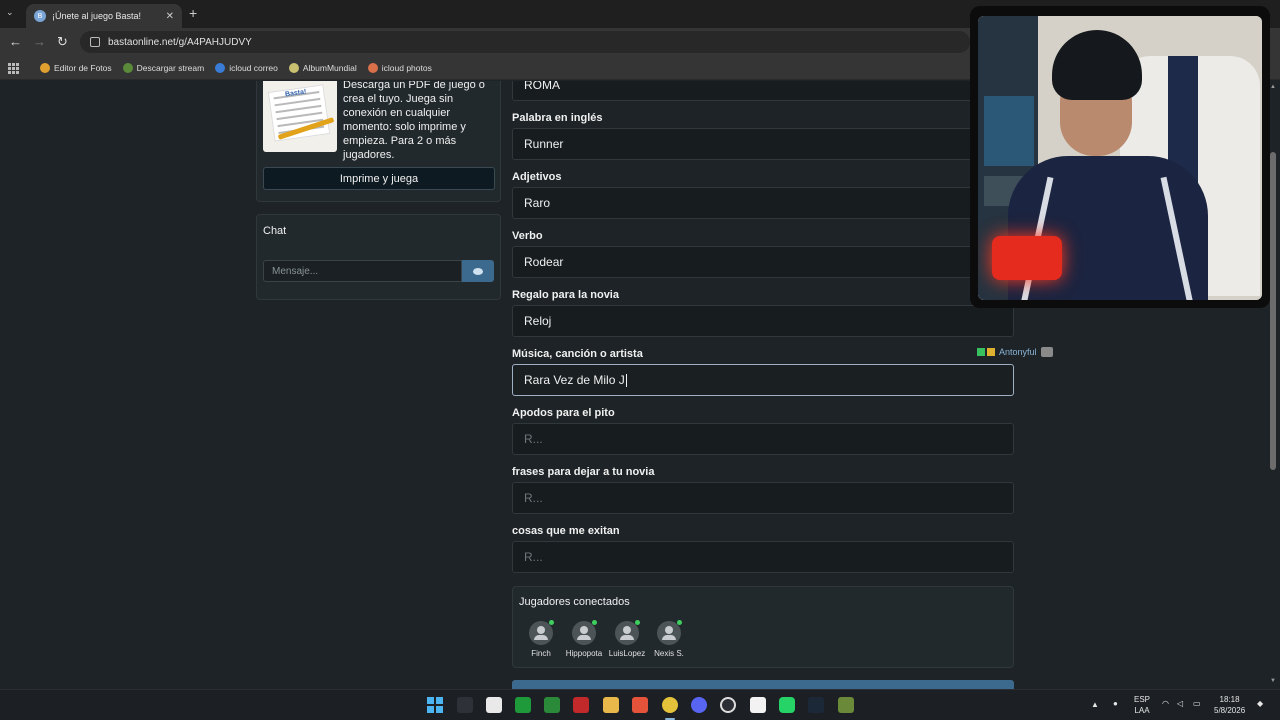 The image size is (1280, 720). Describe the element at coordinates (728, 705) in the screenshot. I see `obs-icon` at that location.